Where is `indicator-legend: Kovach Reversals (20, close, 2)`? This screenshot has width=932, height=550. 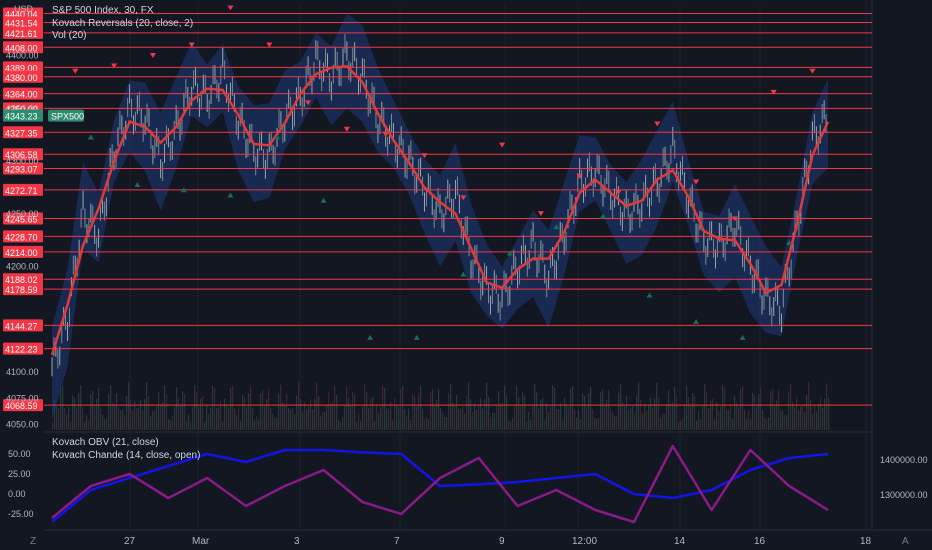
indicator-legend: Kovach Reversals (20, close, 2) is located at coordinates (122, 23).